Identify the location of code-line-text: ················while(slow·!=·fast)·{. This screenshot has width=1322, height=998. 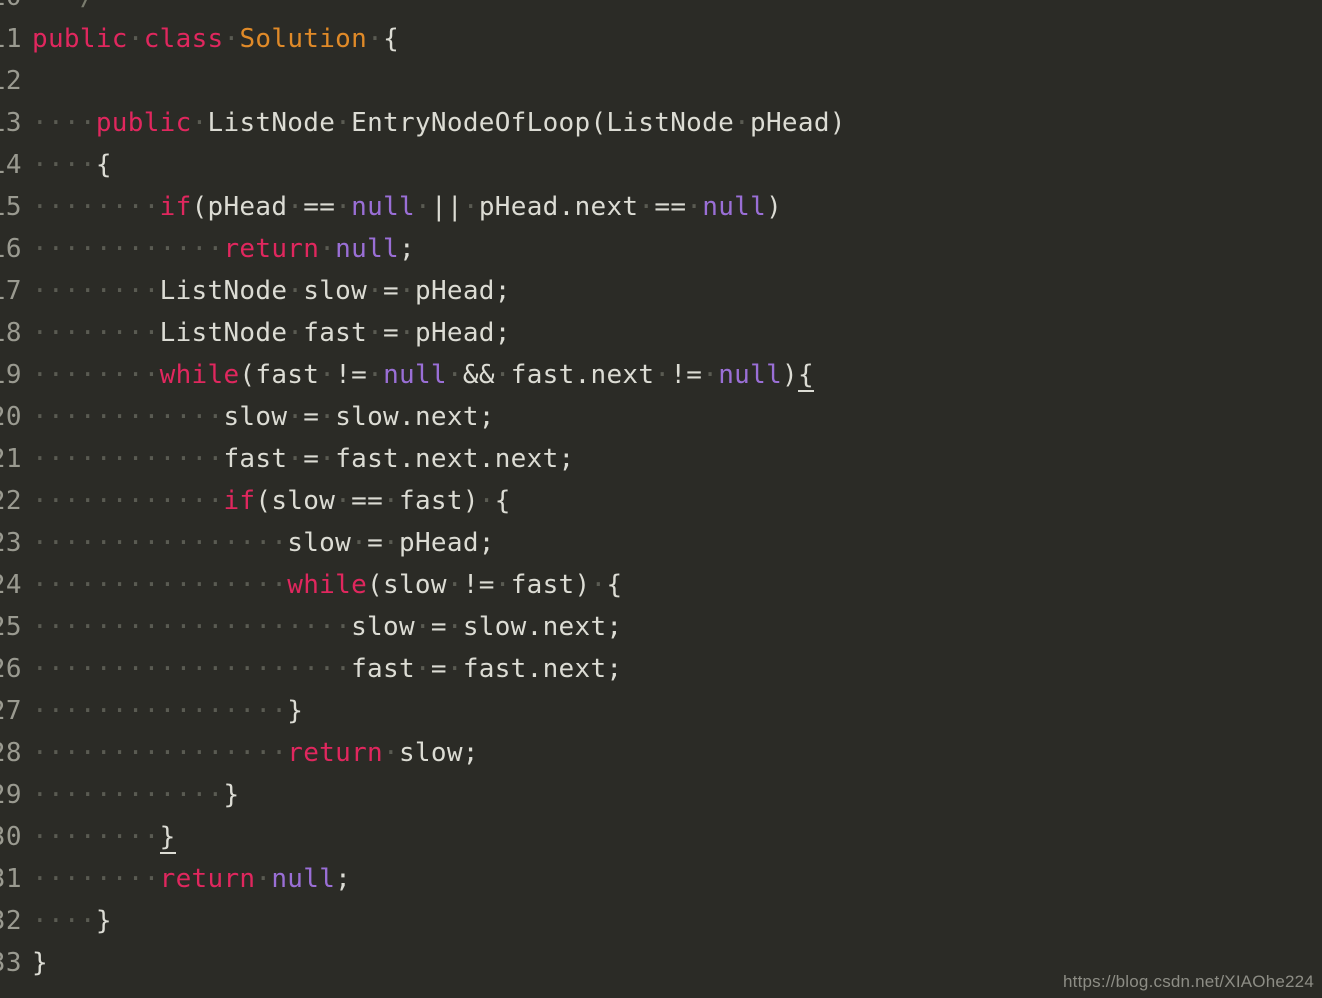
(677, 585).